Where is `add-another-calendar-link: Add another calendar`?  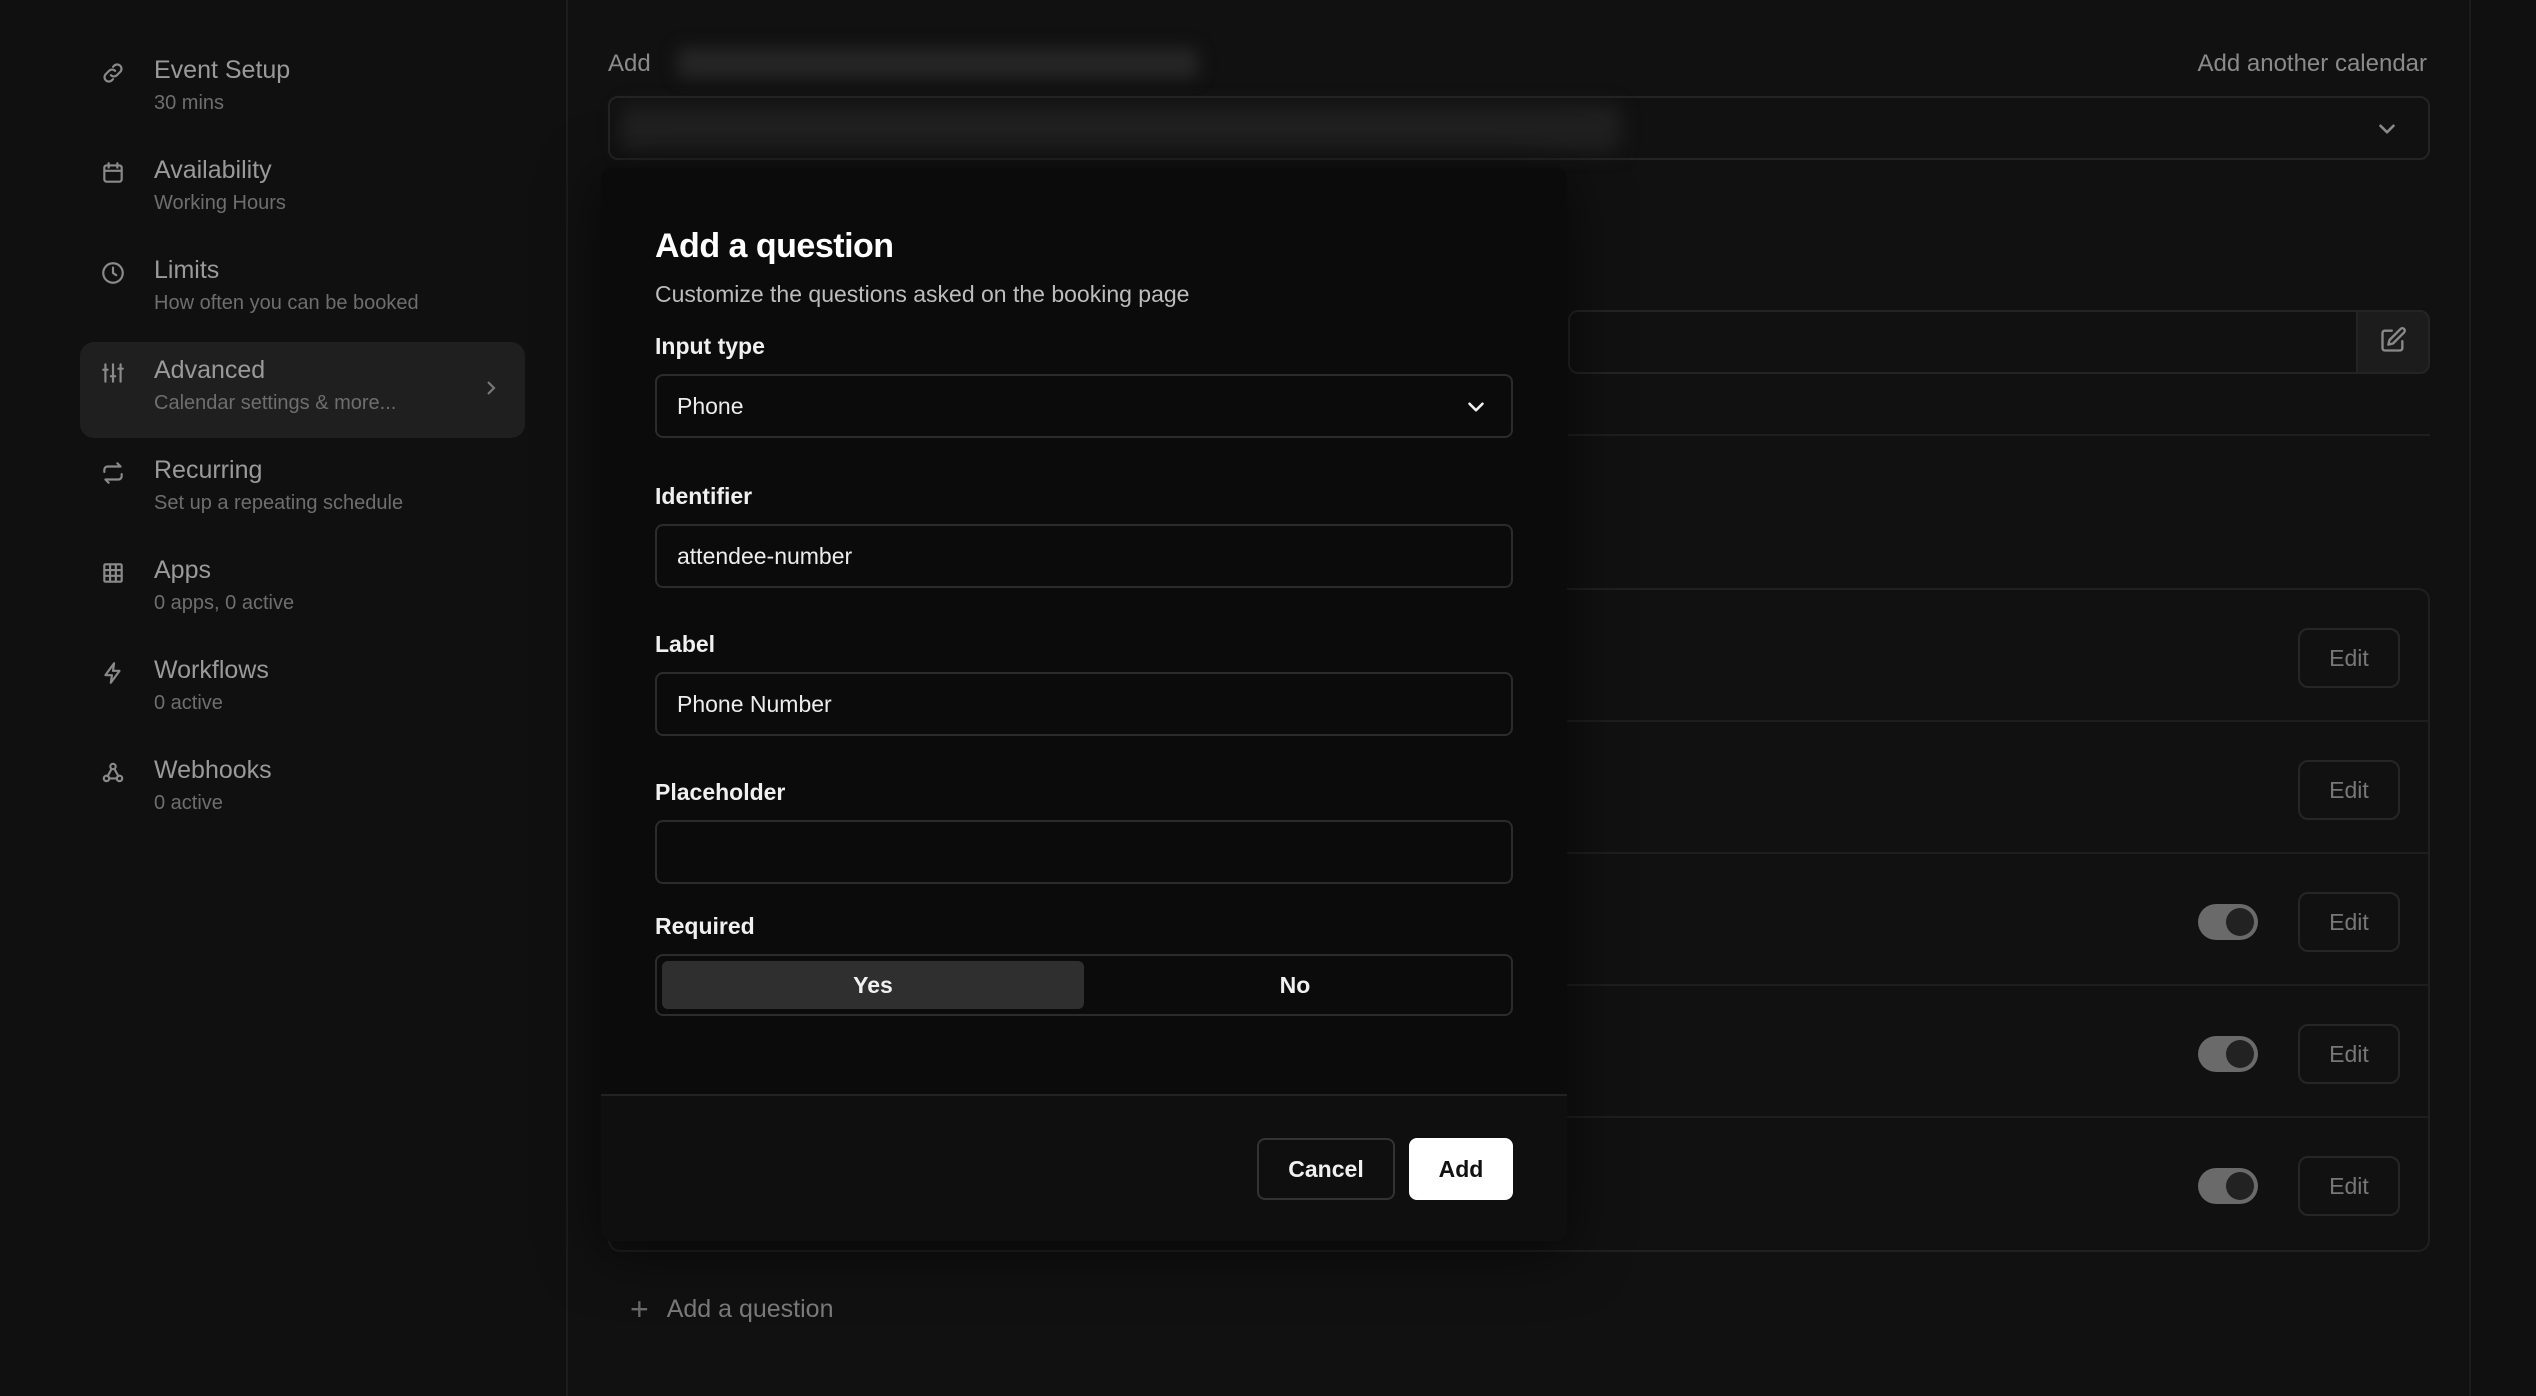
add-another-calendar-link: Add another calendar is located at coordinates (2313, 64).